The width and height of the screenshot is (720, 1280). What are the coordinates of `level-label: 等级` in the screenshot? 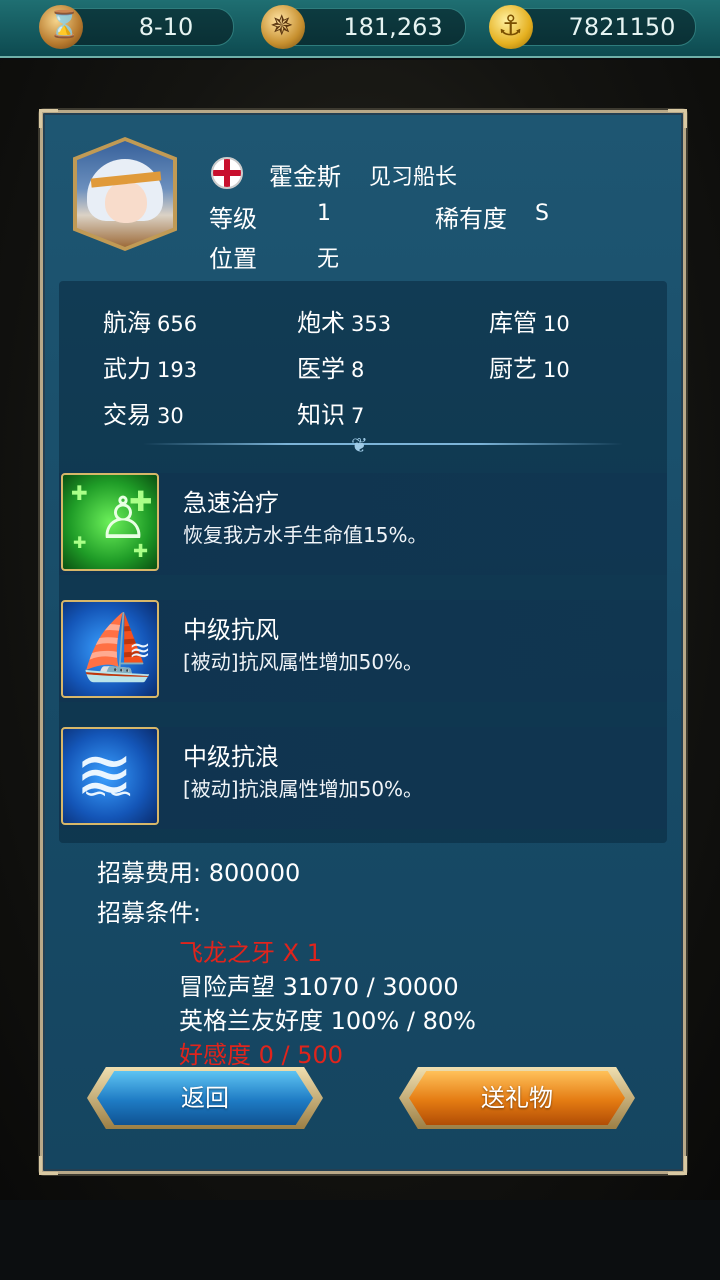 It's located at (233, 219).